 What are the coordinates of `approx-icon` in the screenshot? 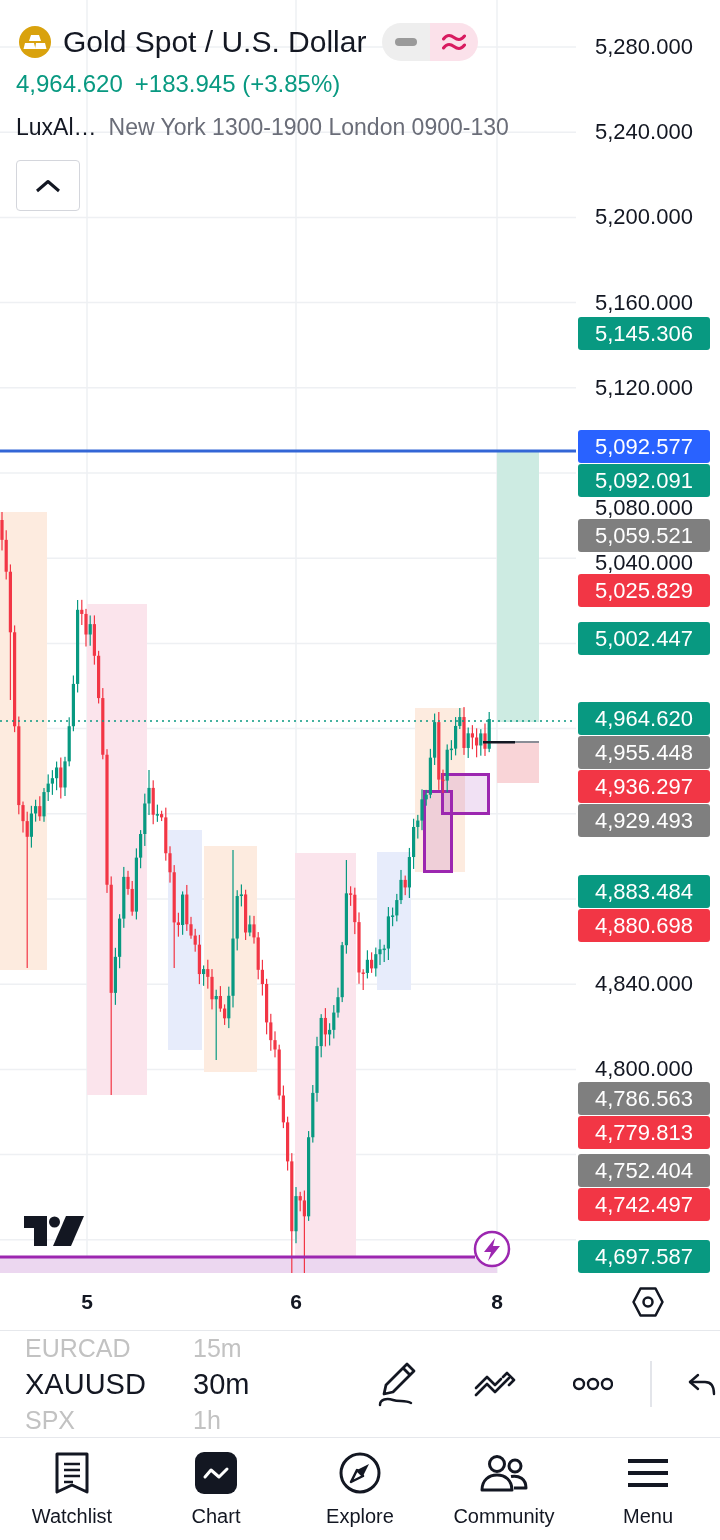 It's located at (454, 42).